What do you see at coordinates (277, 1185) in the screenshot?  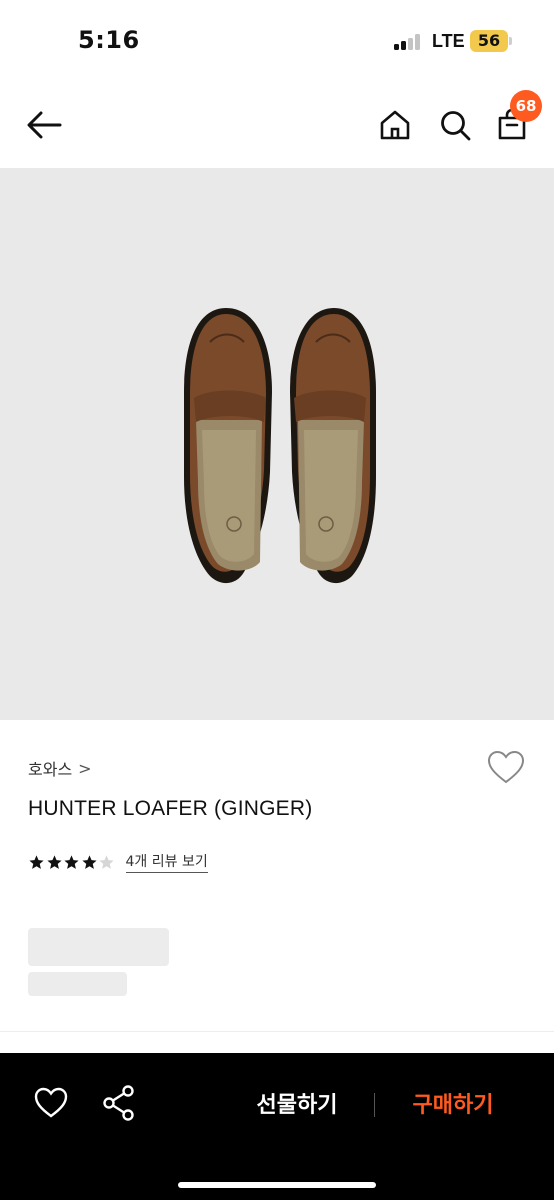 I see `home-indicator` at bounding box center [277, 1185].